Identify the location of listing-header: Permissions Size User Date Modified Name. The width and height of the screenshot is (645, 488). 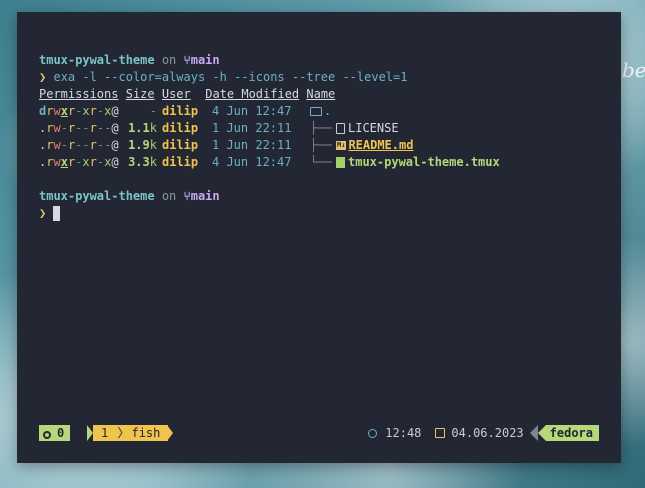
(269, 94).